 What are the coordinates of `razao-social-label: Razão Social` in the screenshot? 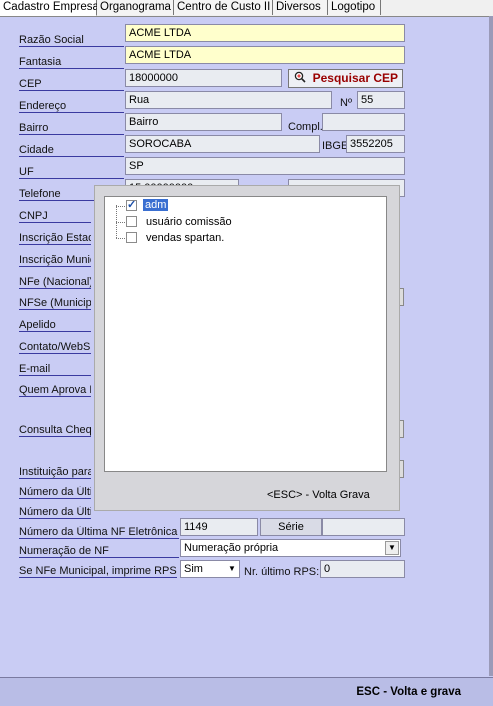 It's located at (71, 40).